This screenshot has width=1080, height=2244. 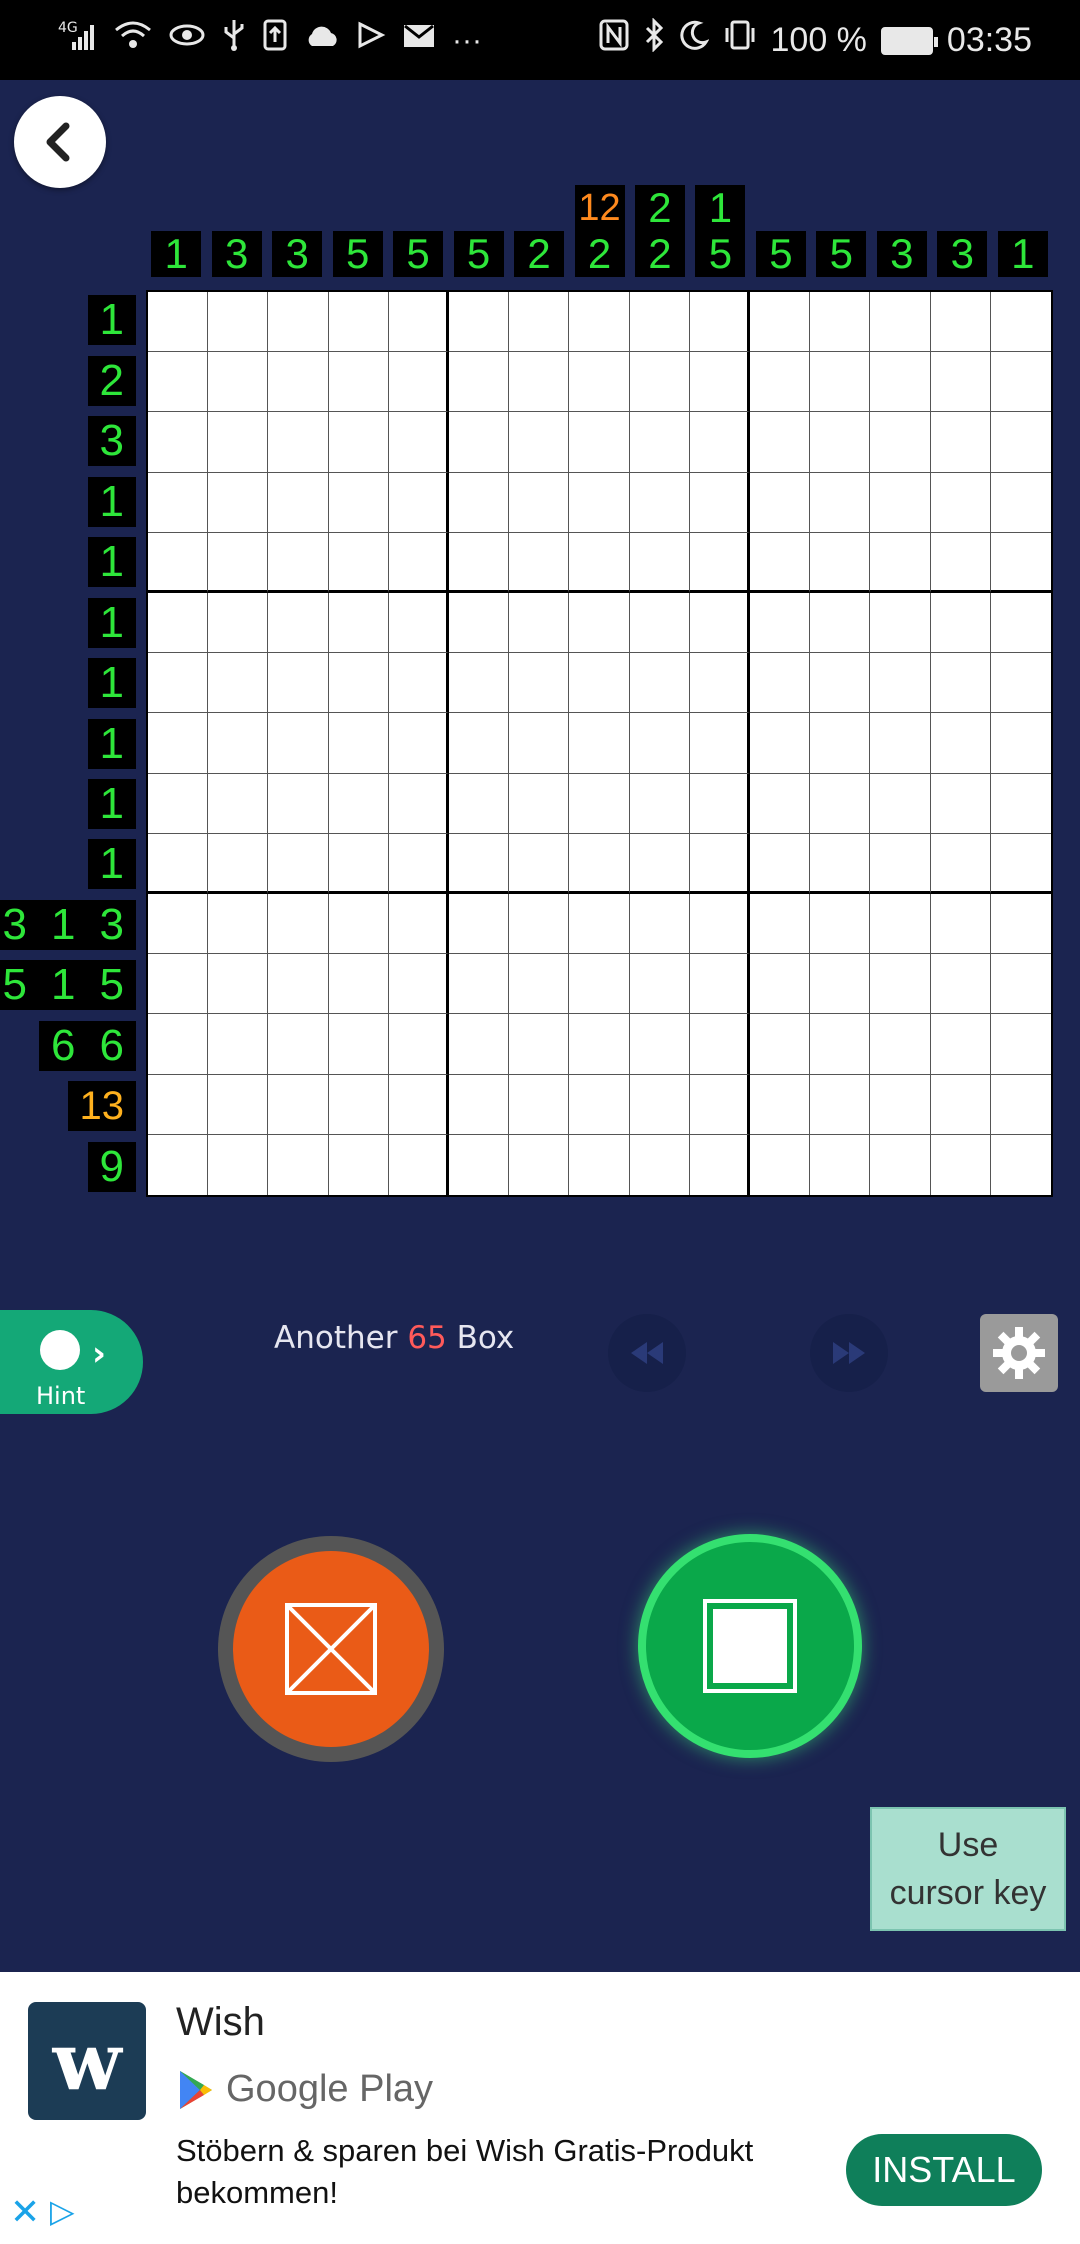 What do you see at coordinates (968, 1869) in the screenshot?
I see `use-cursor-key-button: Use cursor key` at bounding box center [968, 1869].